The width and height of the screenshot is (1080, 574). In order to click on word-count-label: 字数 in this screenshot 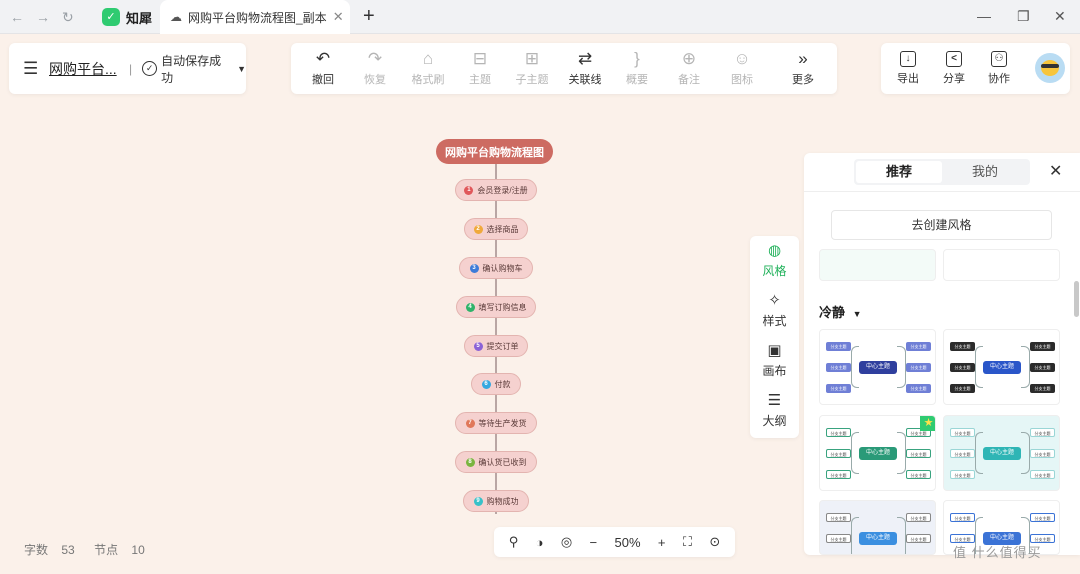, I will do `click(36, 550)`.